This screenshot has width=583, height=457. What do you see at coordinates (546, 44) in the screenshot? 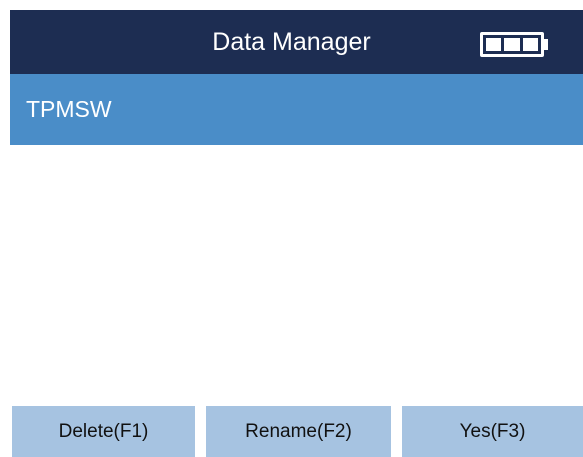
I see `battery-tip` at bounding box center [546, 44].